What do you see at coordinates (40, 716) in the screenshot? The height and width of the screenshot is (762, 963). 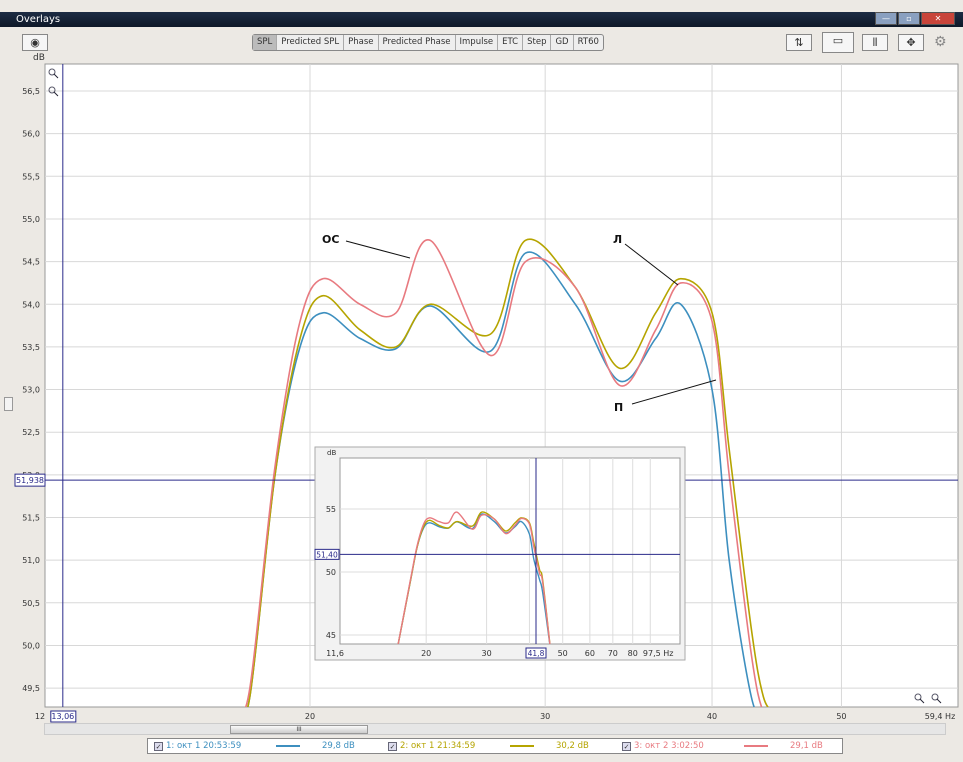 I see `x-tick-label: 12` at bounding box center [40, 716].